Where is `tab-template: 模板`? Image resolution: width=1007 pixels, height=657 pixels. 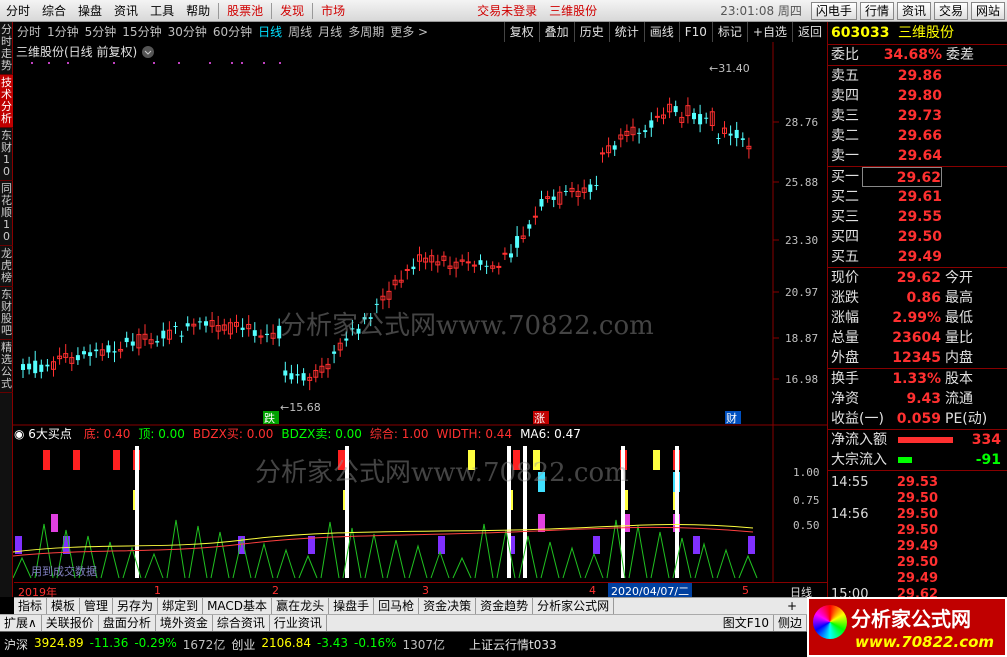
tab-template: 模板 is located at coordinates (64, 606).